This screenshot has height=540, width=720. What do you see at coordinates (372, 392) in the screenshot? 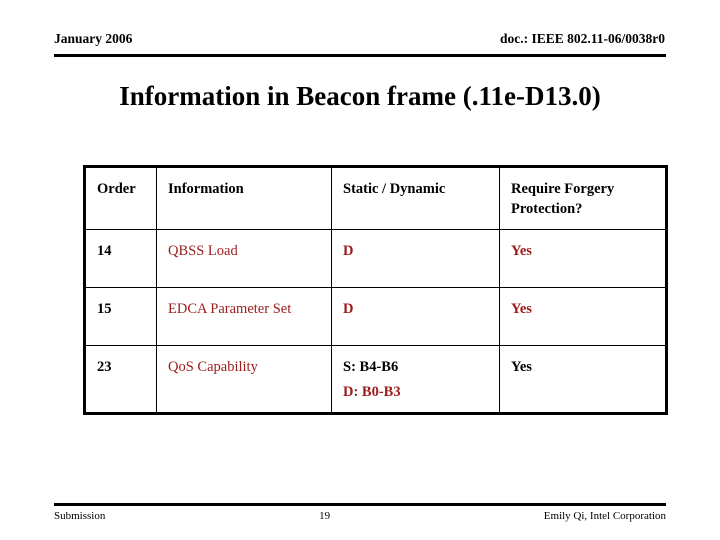
I see `cell-static-dynamic-line-dynamic: D: B0-B3` at bounding box center [372, 392].